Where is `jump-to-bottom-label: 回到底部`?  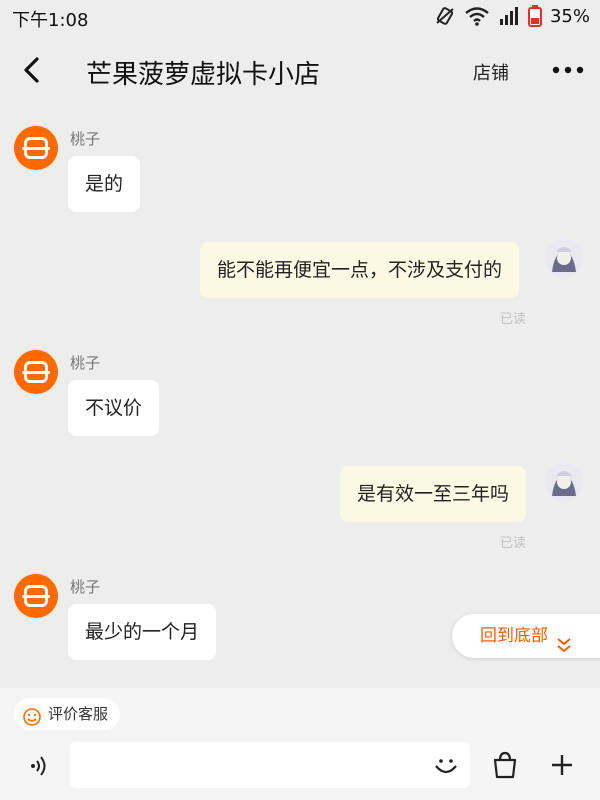
jump-to-bottom-label: 回到底部 is located at coordinates (514, 636).